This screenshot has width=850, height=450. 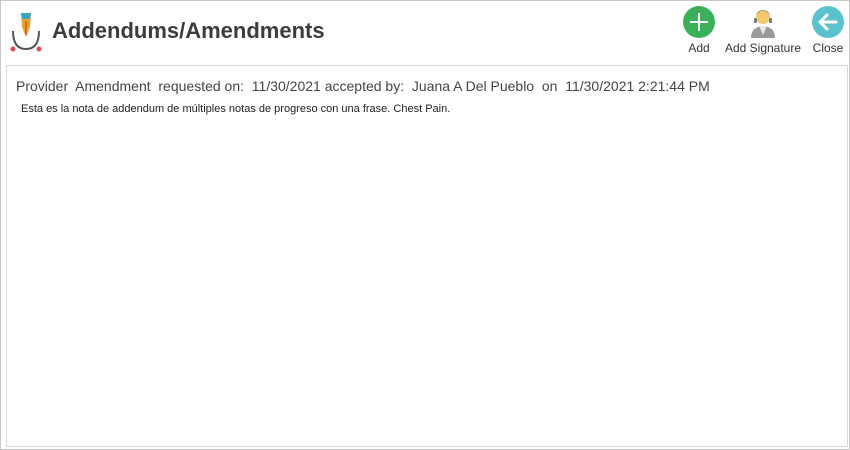 I want to click on back-arrow-circle-icon, so click(x=828, y=22).